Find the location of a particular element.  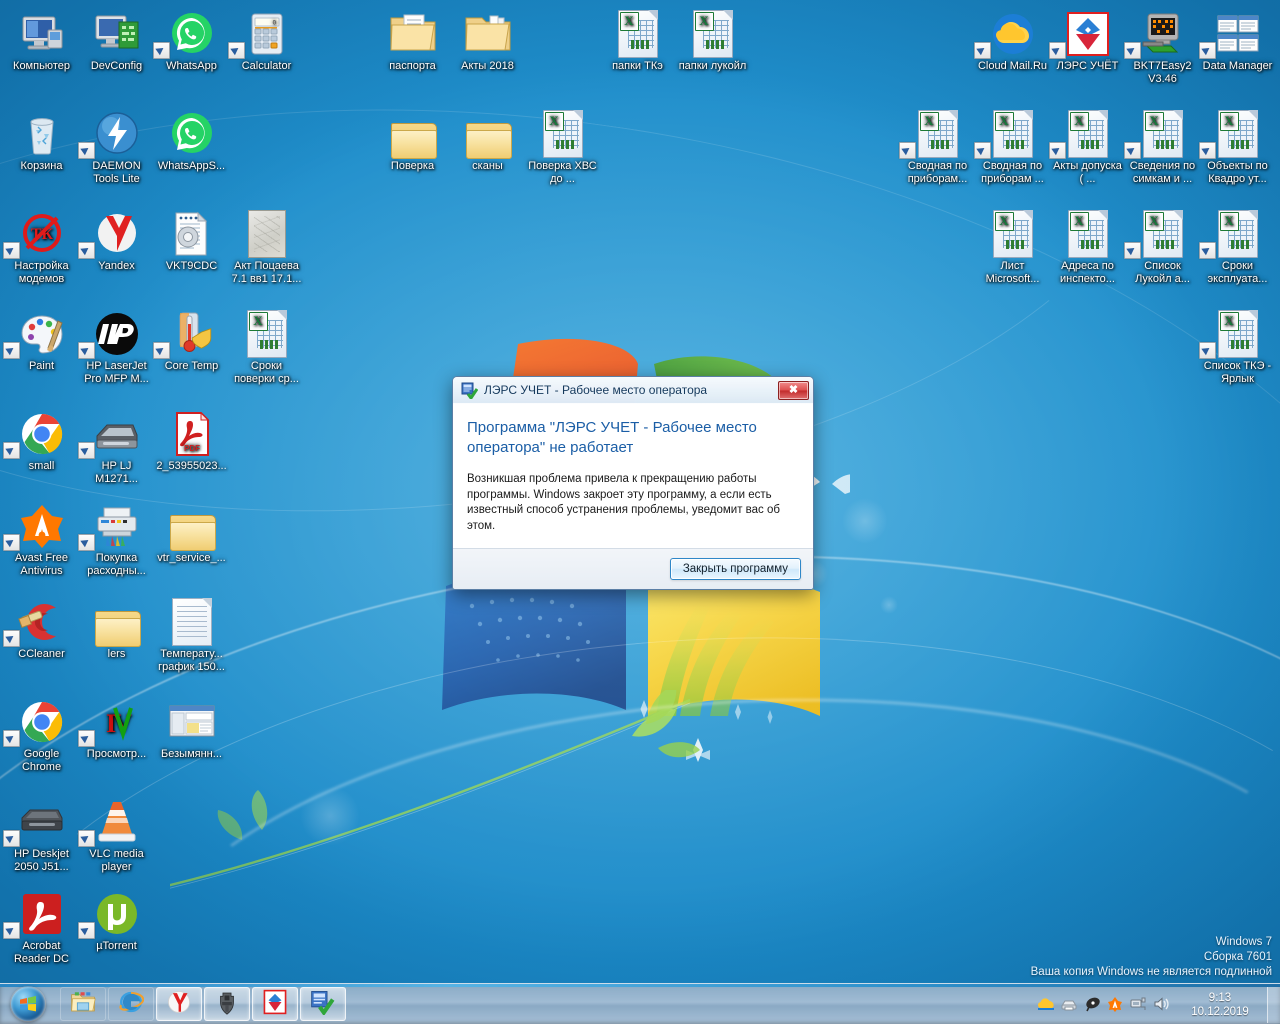

taskbar-button-world-of-tanks is located at coordinates (227, 1004).